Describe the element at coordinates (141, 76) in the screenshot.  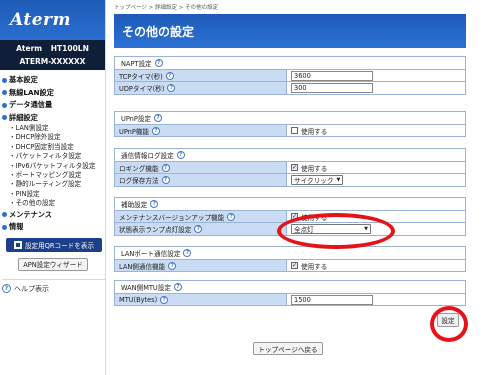
I see `tcp-timer-label: TCPタイマ(秒)` at that location.